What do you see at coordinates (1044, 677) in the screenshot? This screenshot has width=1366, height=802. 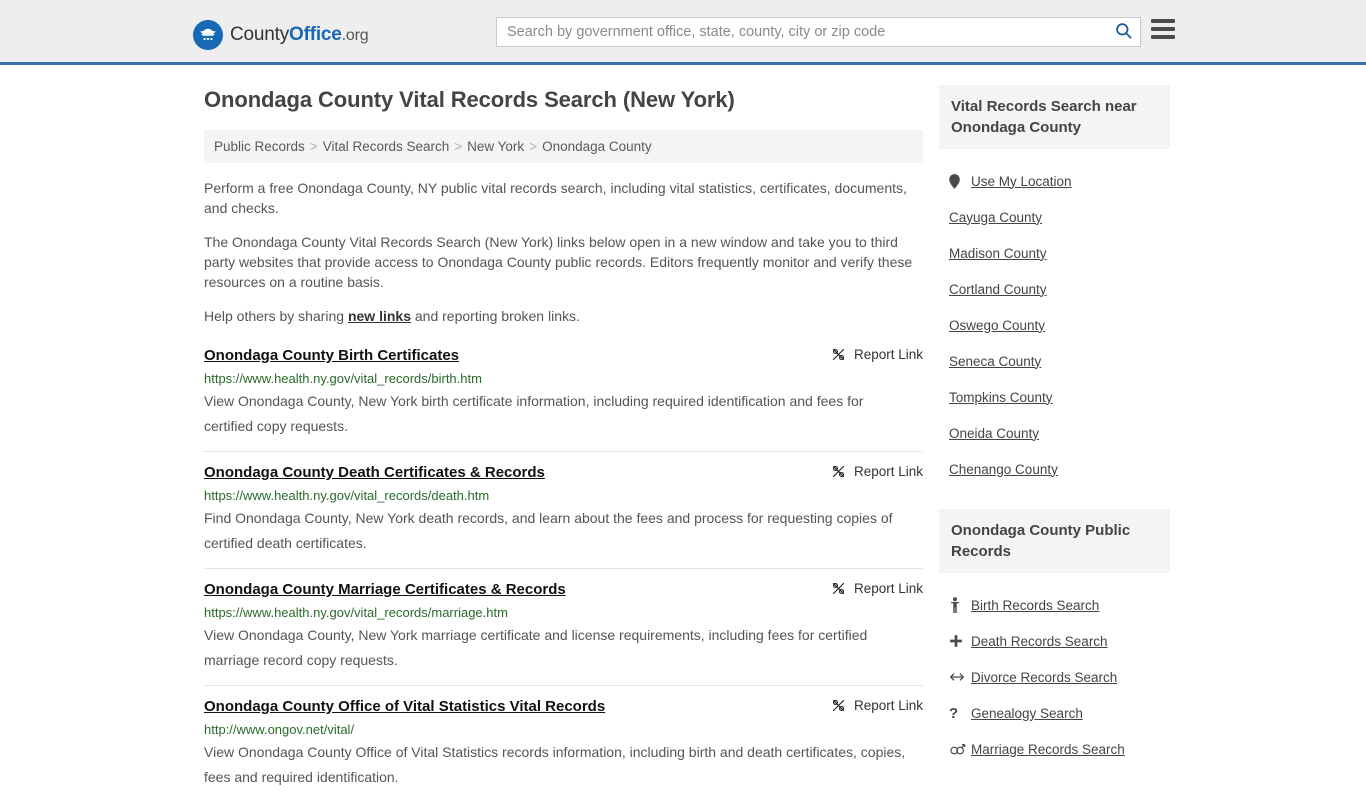 I see `sidebar-item-label: Divorce Records Search` at bounding box center [1044, 677].